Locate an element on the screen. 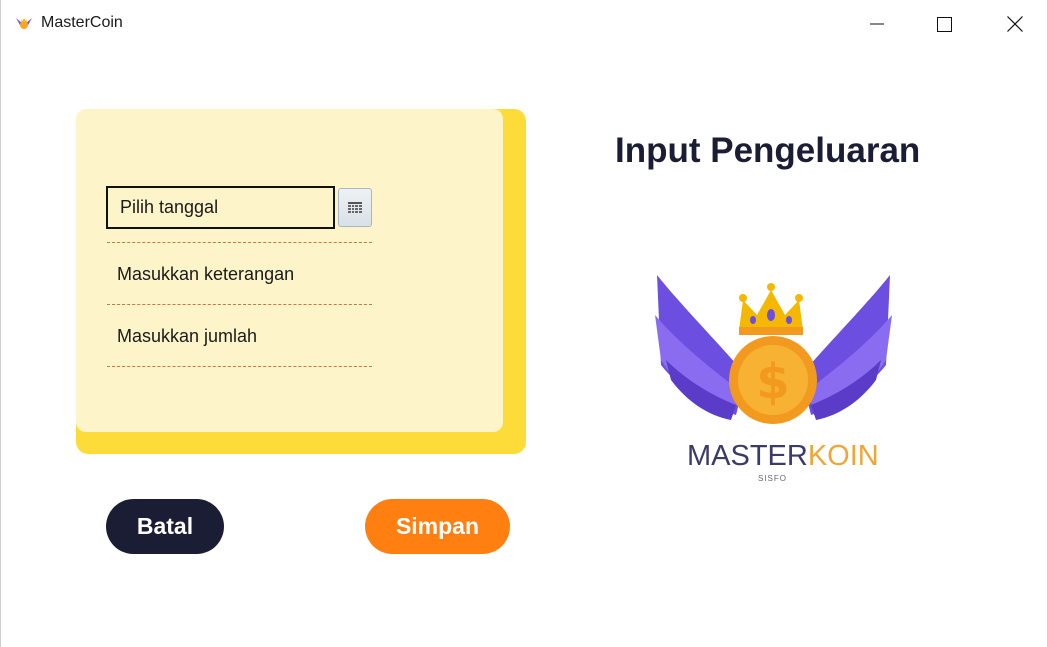 The image size is (1048, 647). minimize-icon is located at coordinates (877, 24).